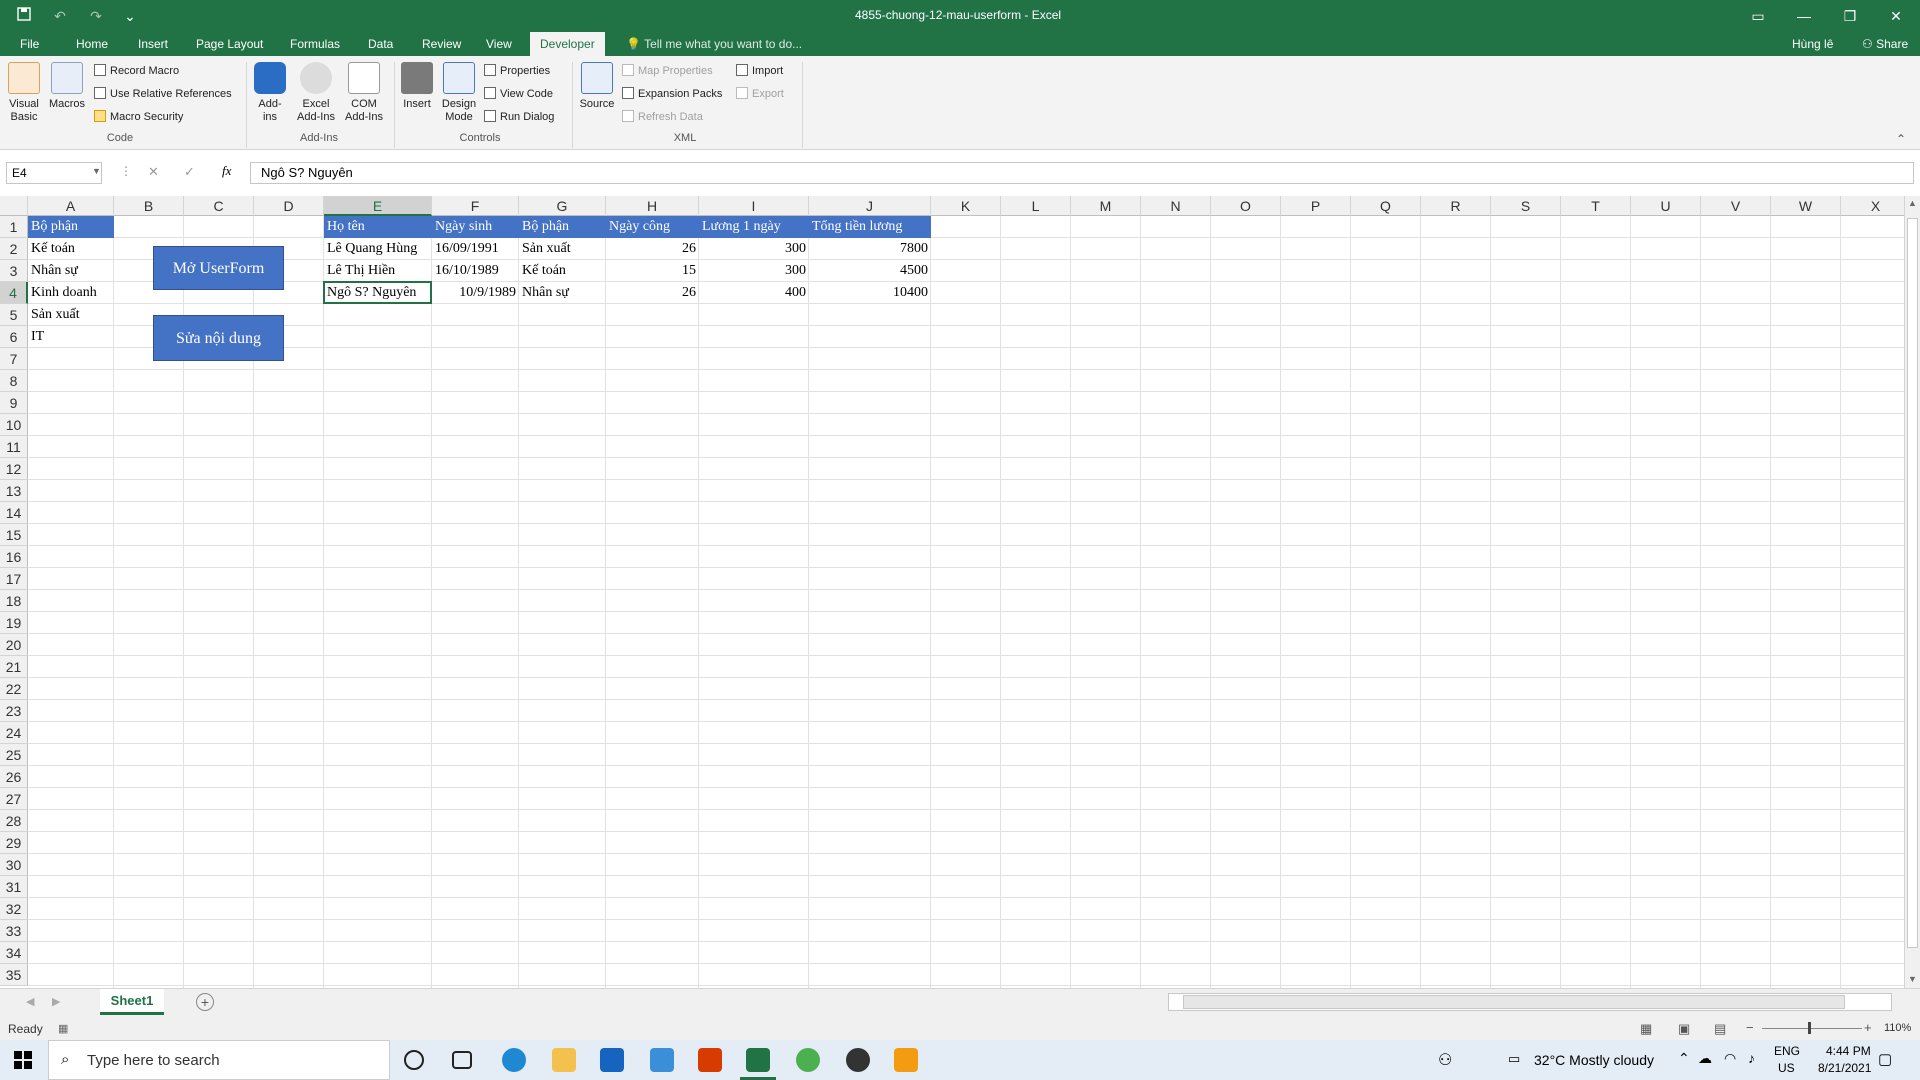 Image resolution: width=1920 pixels, height=1080 pixels. Describe the element at coordinates (29, 44) in the screenshot. I see `tab-file: File` at that location.